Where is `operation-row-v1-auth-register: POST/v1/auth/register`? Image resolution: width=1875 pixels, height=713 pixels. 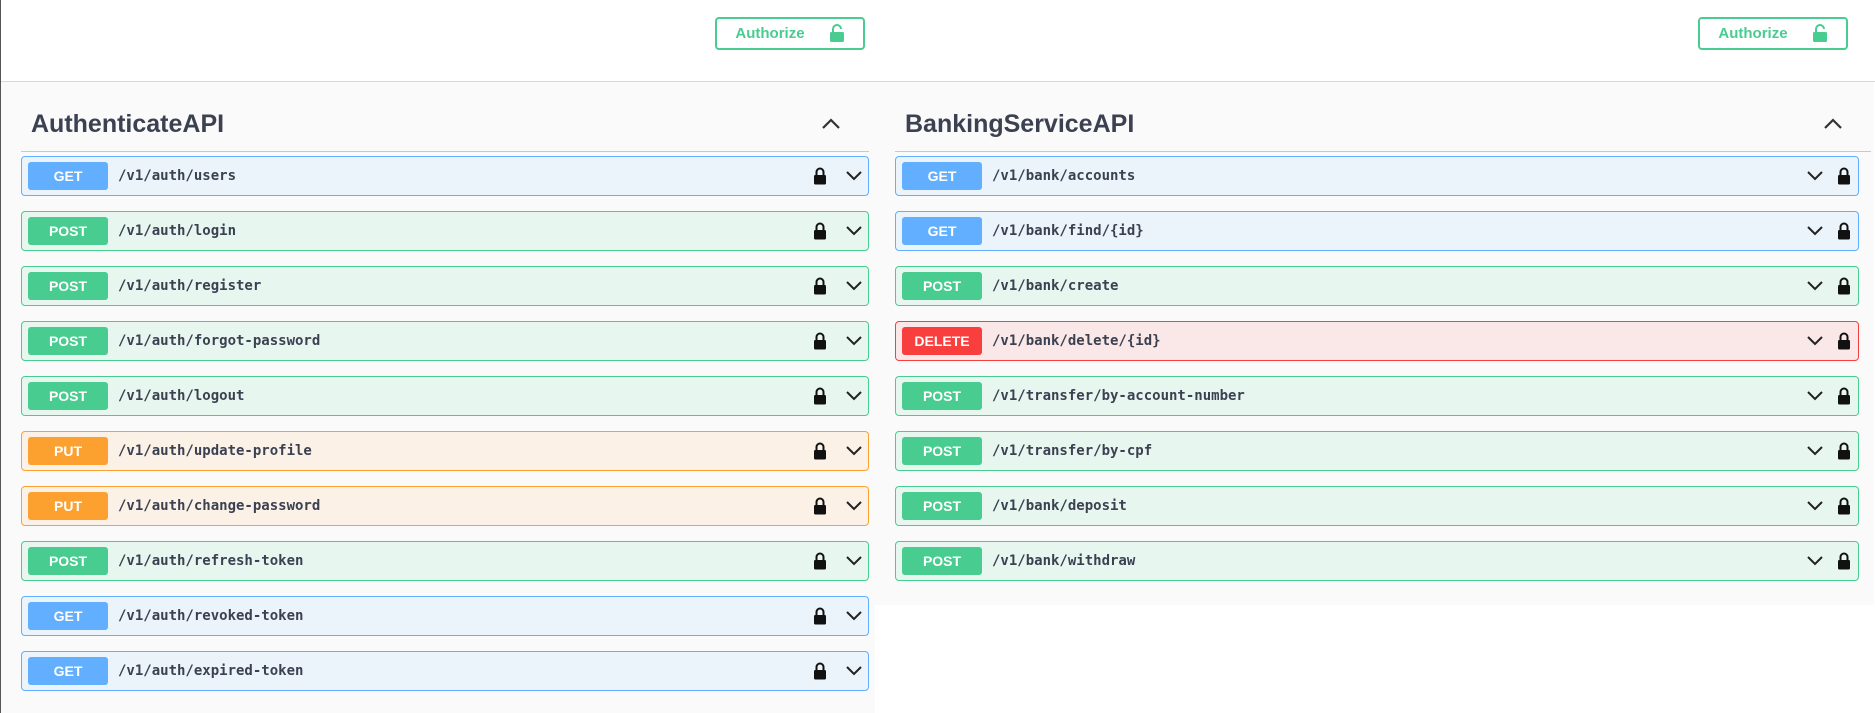 operation-row-v1-auth-register: POST/v1/auth/register is located at coordinates (445, 286).